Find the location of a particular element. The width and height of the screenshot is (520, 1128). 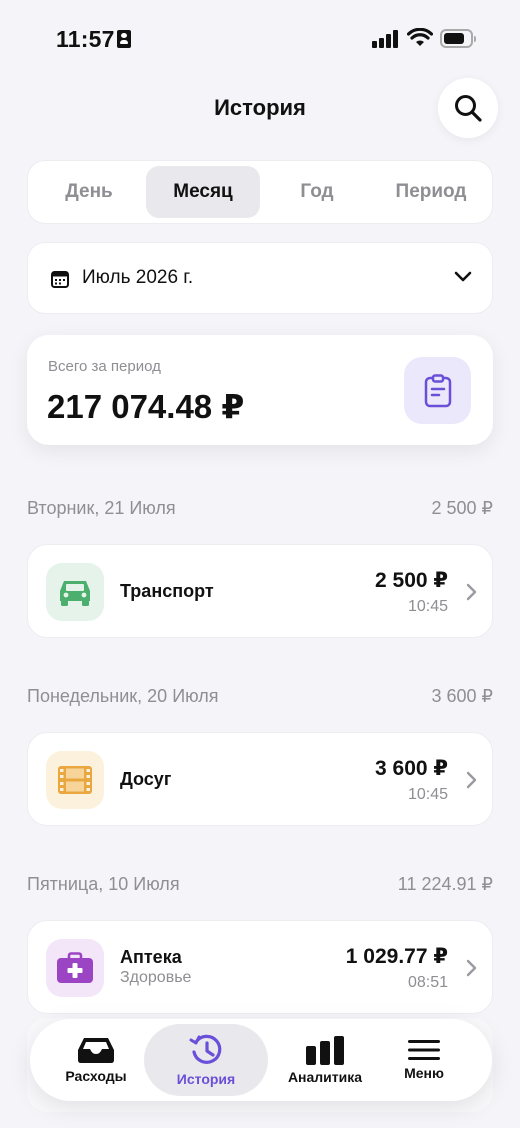

day-header: Вторник, 21 Июля 2 500 ₽ is located at coordinates (260, 508).